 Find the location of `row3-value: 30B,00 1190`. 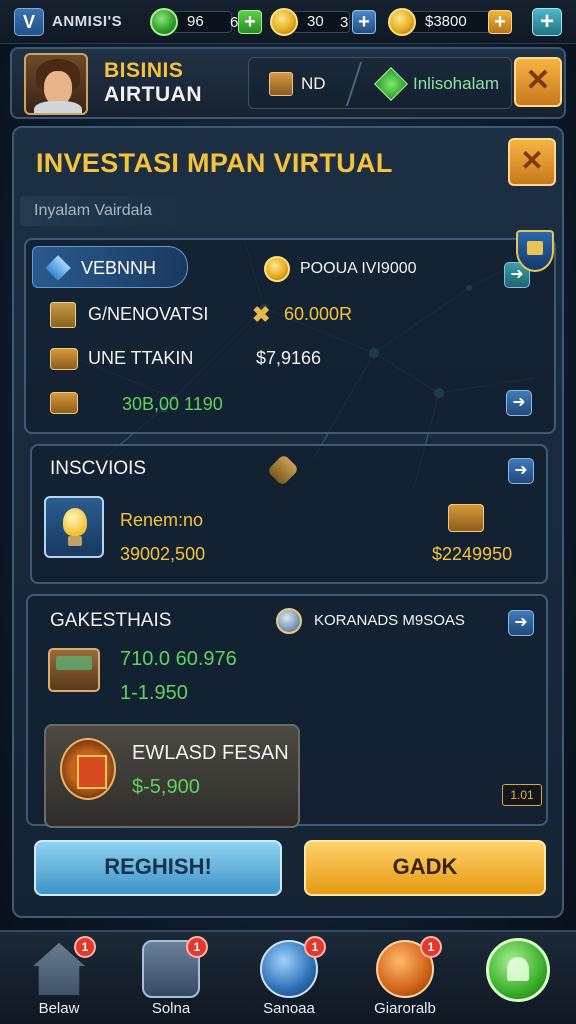

row3-value: 30B,00 1190 is located at coordinates (172, 404).